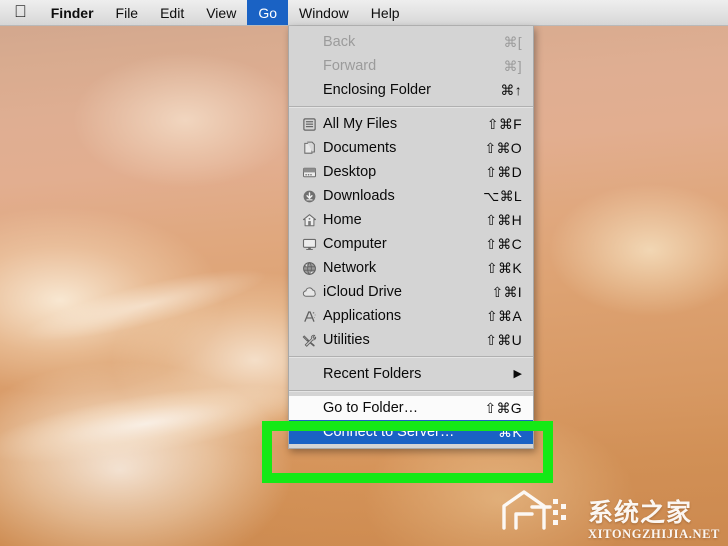  Describe the element at coordinates (503, 243) in the screenshot. I see `menu-item-computer-shortcut: ⇧⌘C` at that location.